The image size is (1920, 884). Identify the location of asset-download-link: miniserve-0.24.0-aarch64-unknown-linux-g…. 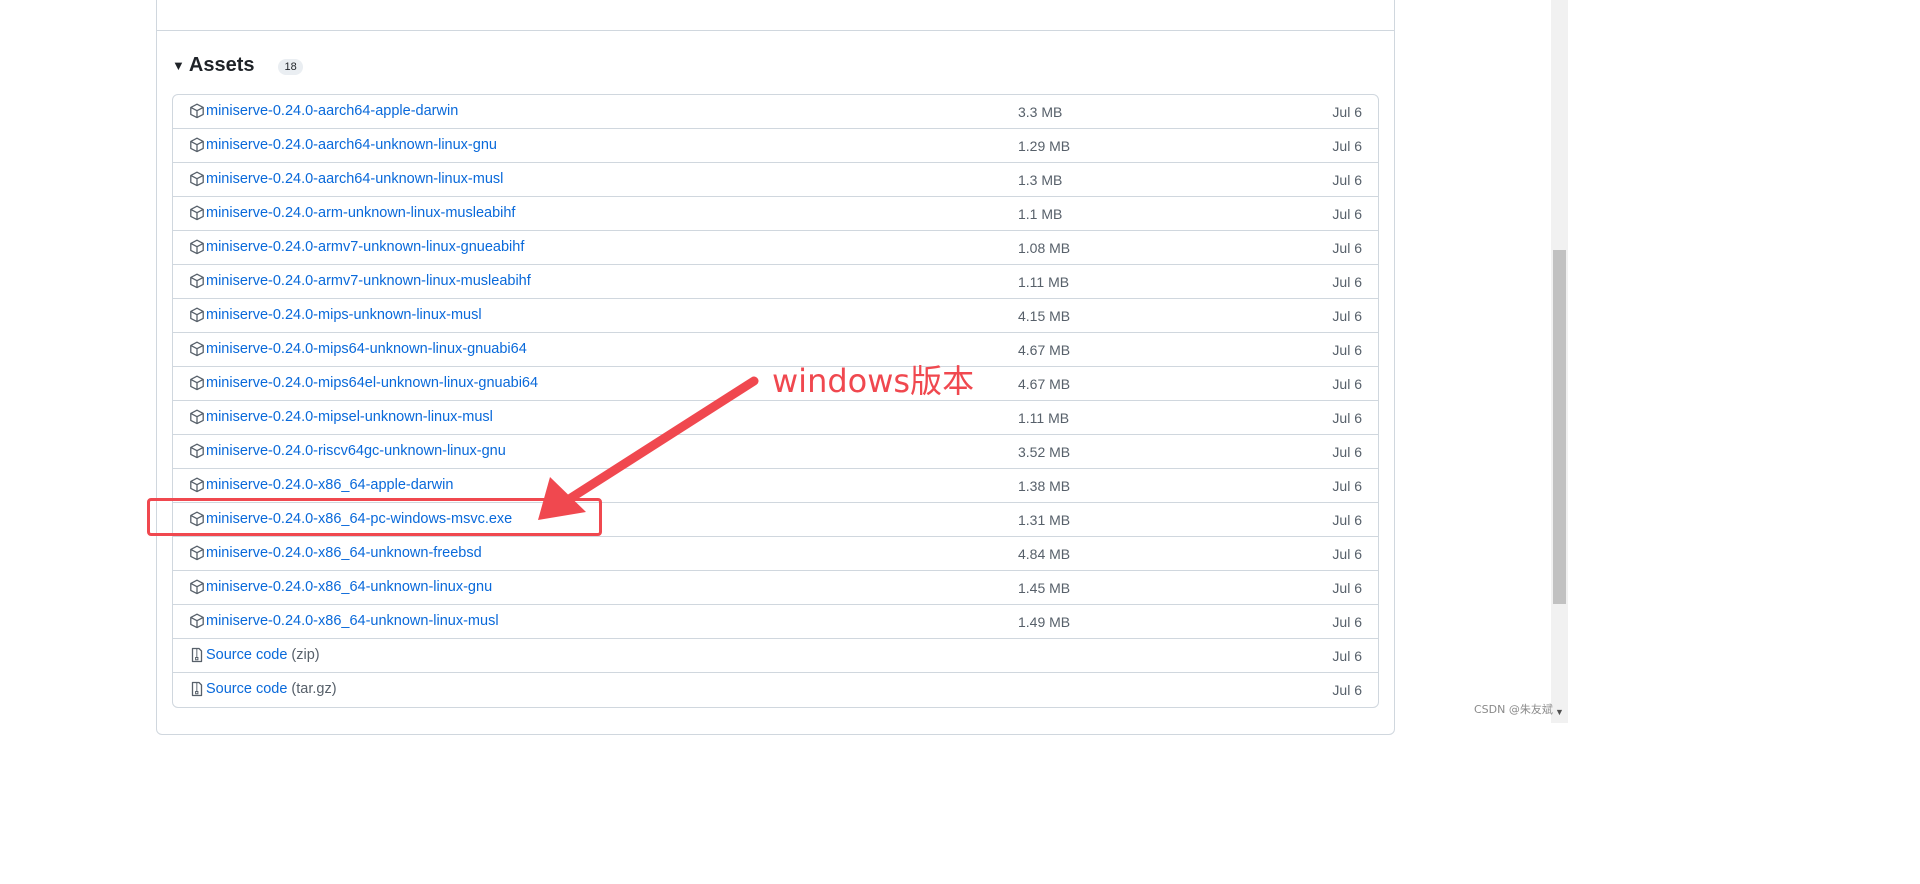
(351, 145).